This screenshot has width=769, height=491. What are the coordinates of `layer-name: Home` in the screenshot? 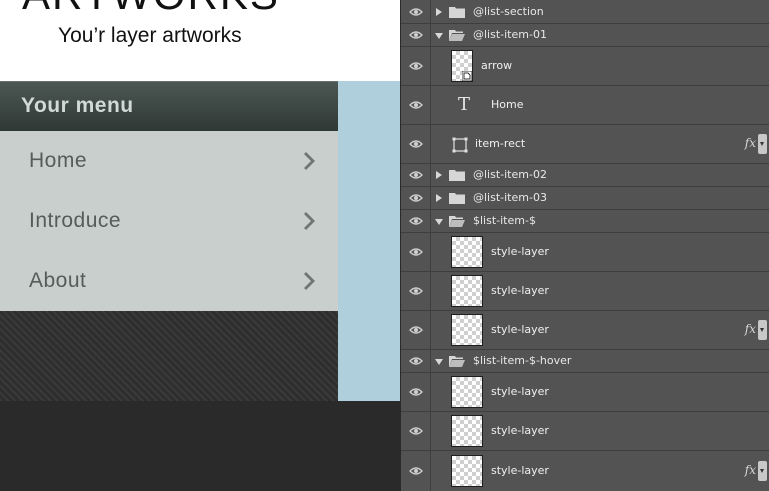 It's located at (507, 104).